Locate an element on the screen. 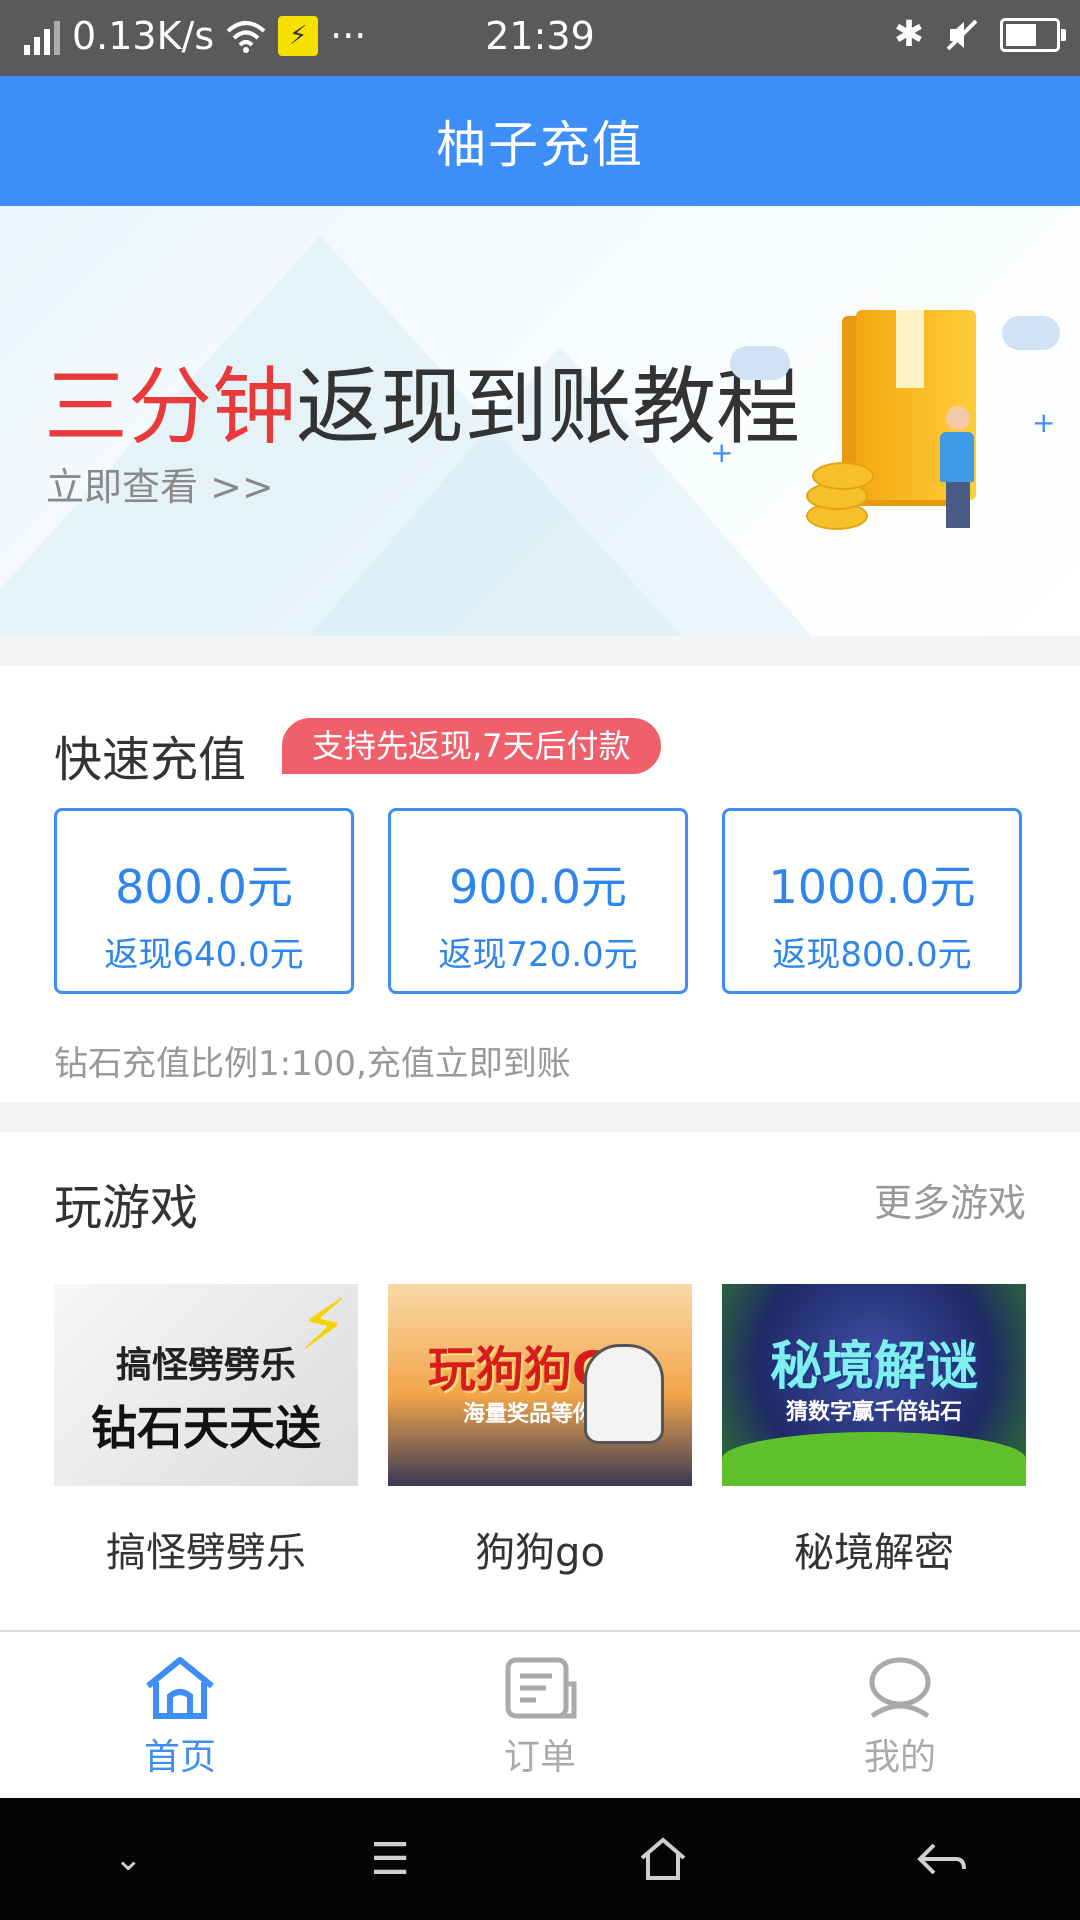  game-thumbnail-title: 秘境解谜 is located at coordinates (873, 1367).